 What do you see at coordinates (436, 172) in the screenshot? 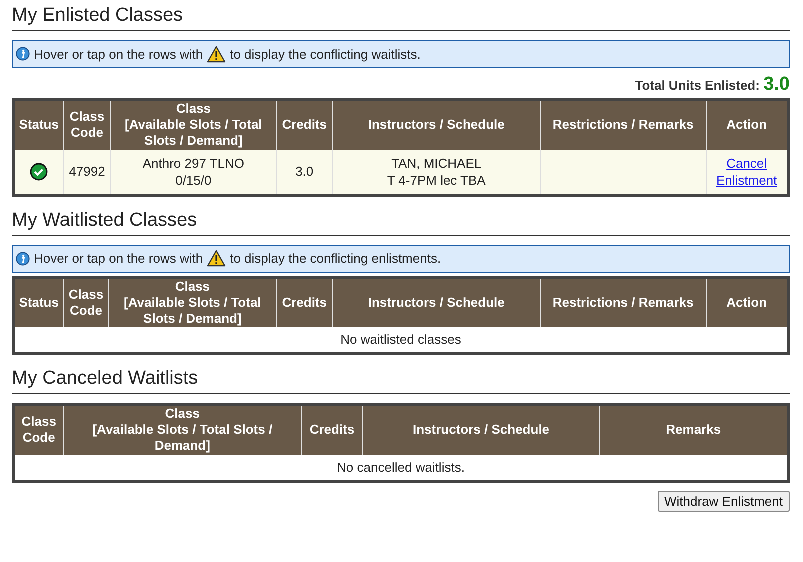
I see `table-cell: TAN, MICHAEL T 4-7PM lec TBA` at bounding box center [436, 172].